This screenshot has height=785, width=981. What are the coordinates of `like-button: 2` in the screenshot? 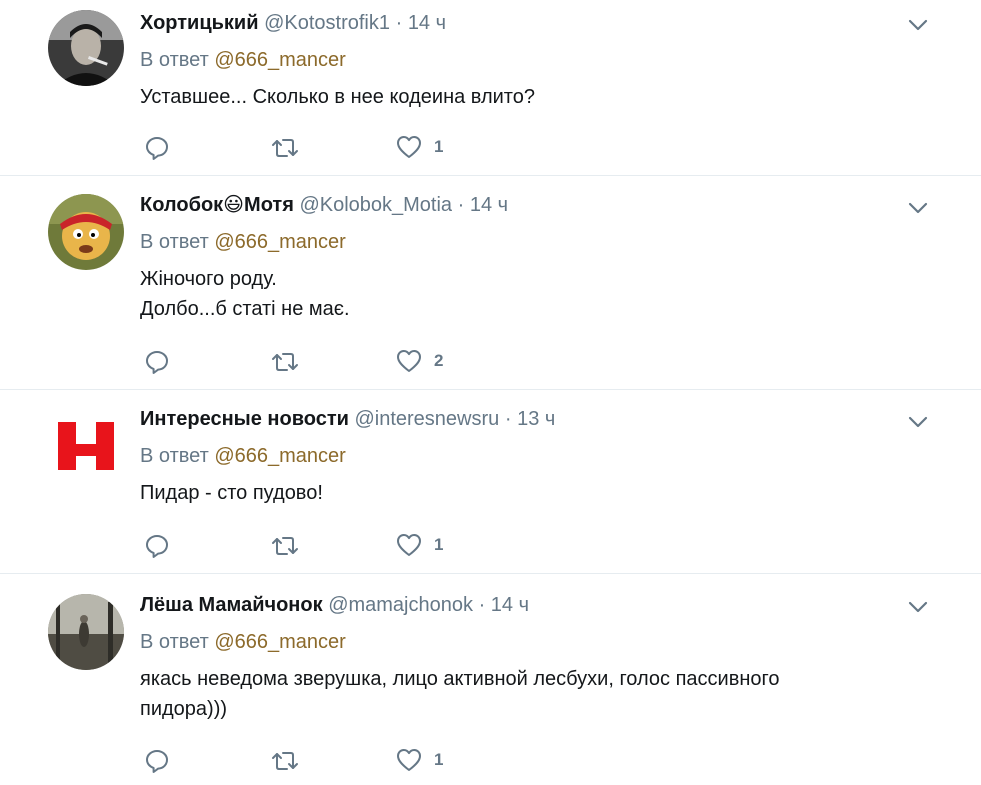 It's located at (419, 361).